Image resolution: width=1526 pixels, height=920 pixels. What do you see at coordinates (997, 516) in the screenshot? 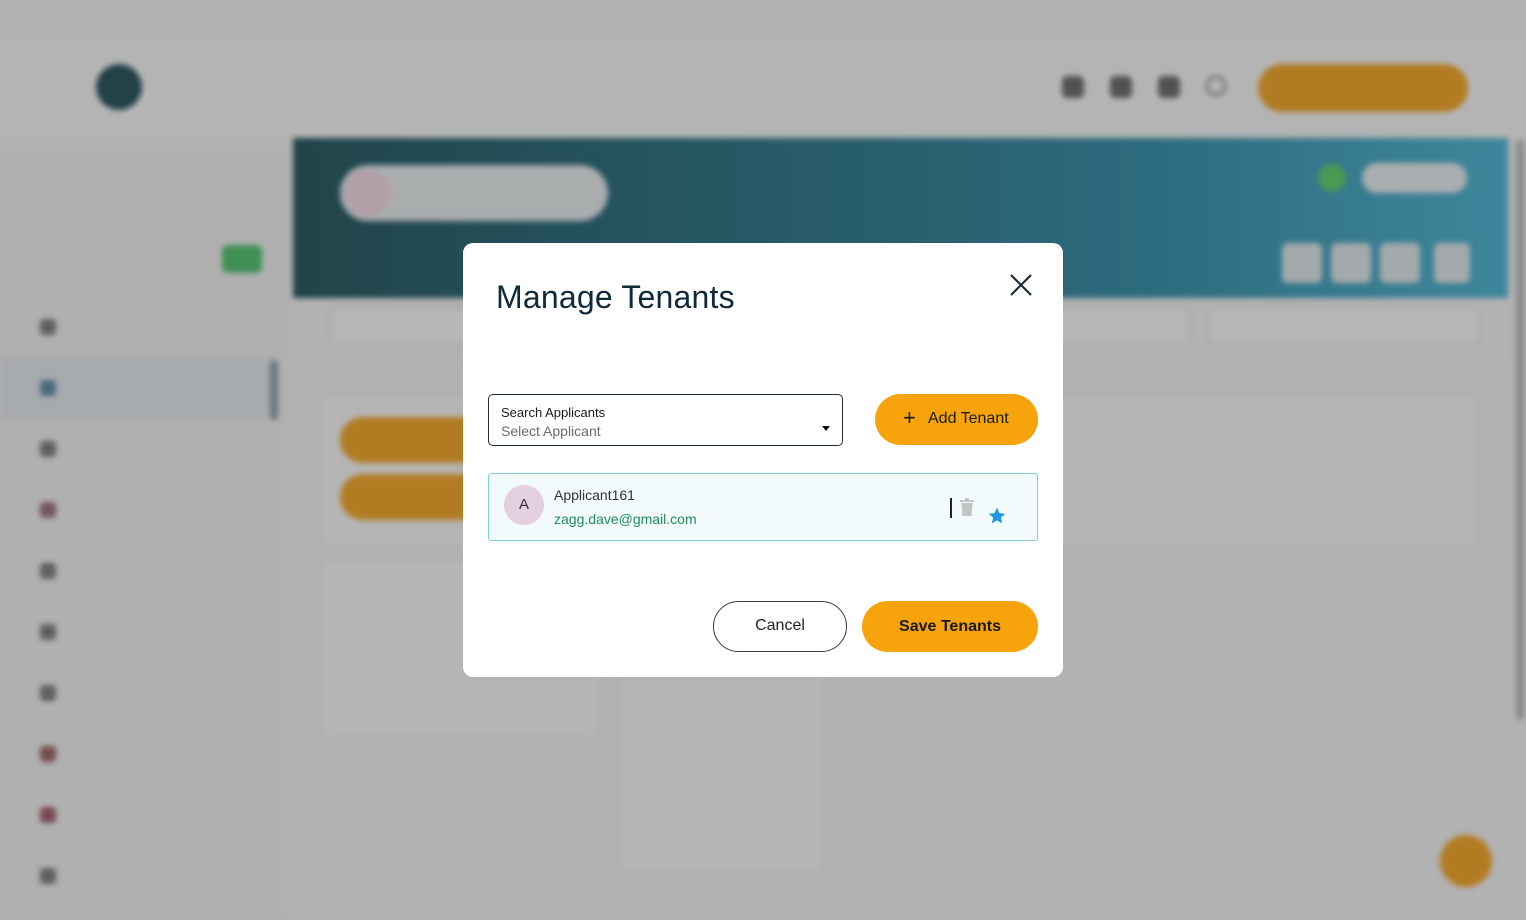
I see `star-icon` at bounding box center [997, 516].